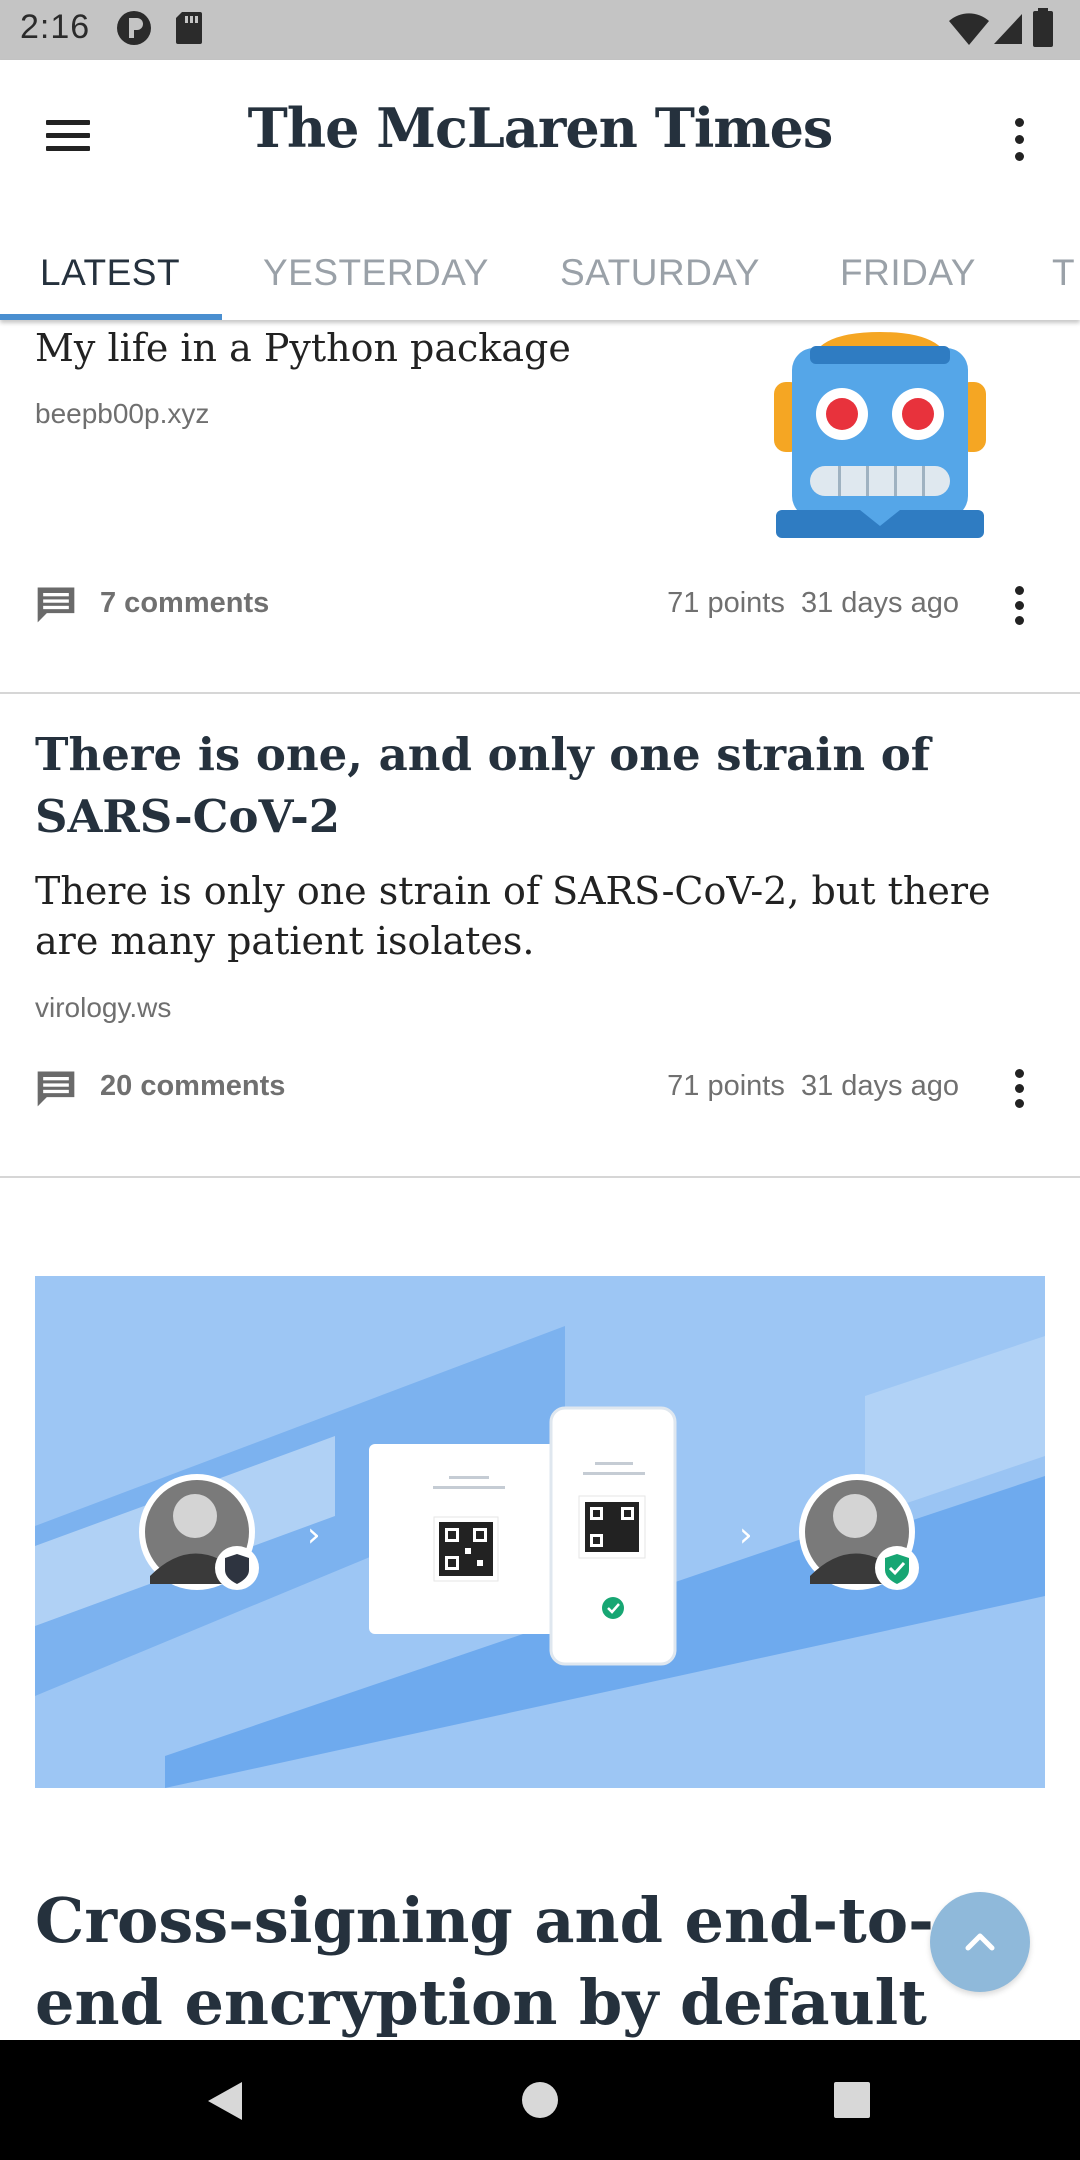 The image size is (1080, 2160). What do you see at coordinates (192, 1086) in the screenshot?
I see `comments-link: 20 comments` at bounding box center [192, 1086].